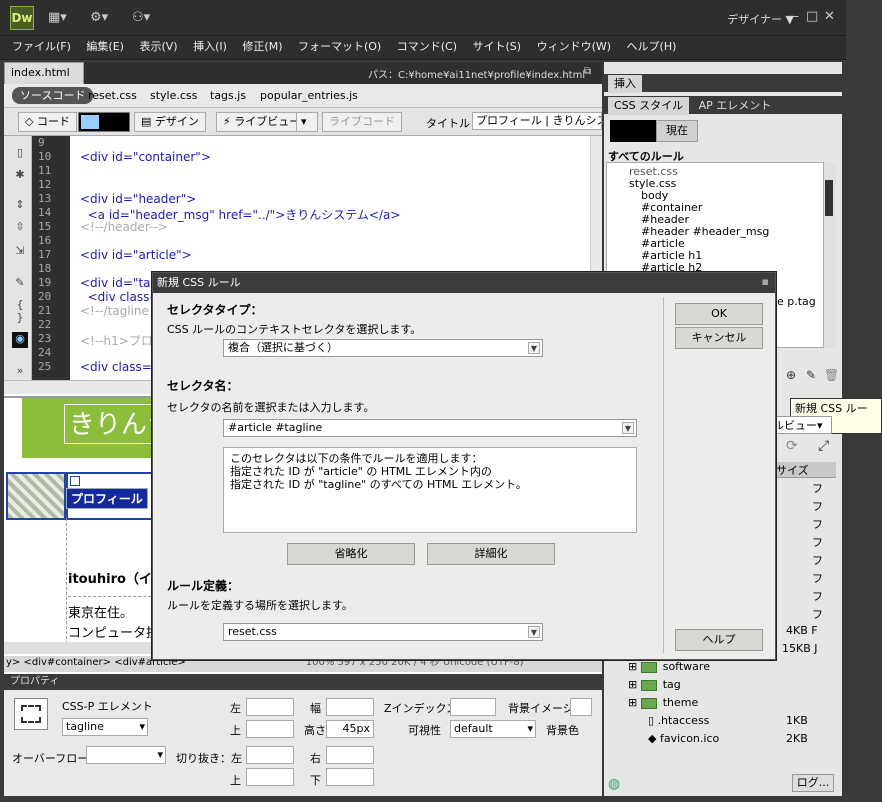  Describe the element at coordinates (792, 446) in the screenshot. I see `refresh-icon: ⟳` at that location.